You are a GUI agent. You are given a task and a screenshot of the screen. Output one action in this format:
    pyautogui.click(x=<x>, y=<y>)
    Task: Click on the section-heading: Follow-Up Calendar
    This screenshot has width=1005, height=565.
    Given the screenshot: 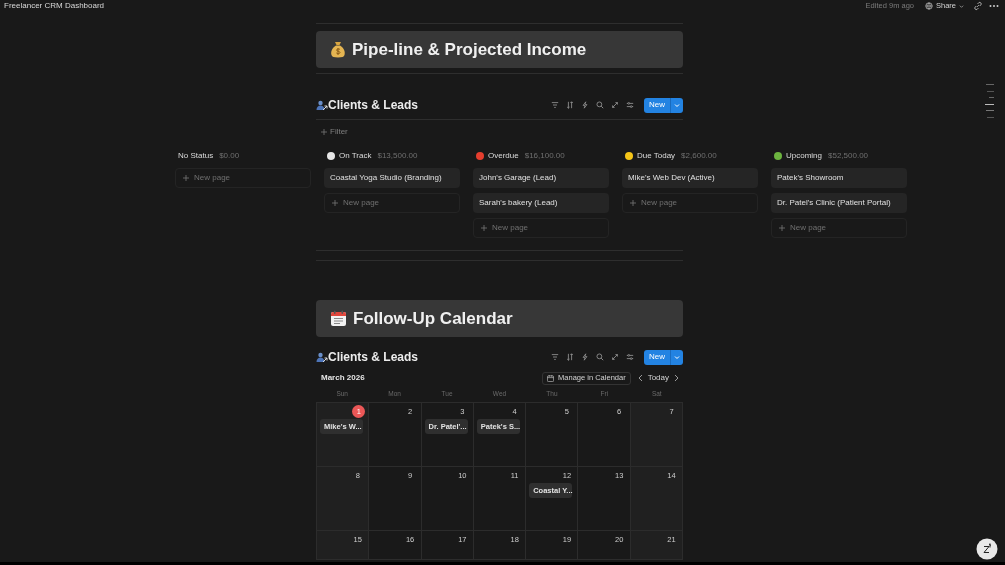 What is the action you would take?
    pyautogui.click(x=433, y=318)
    